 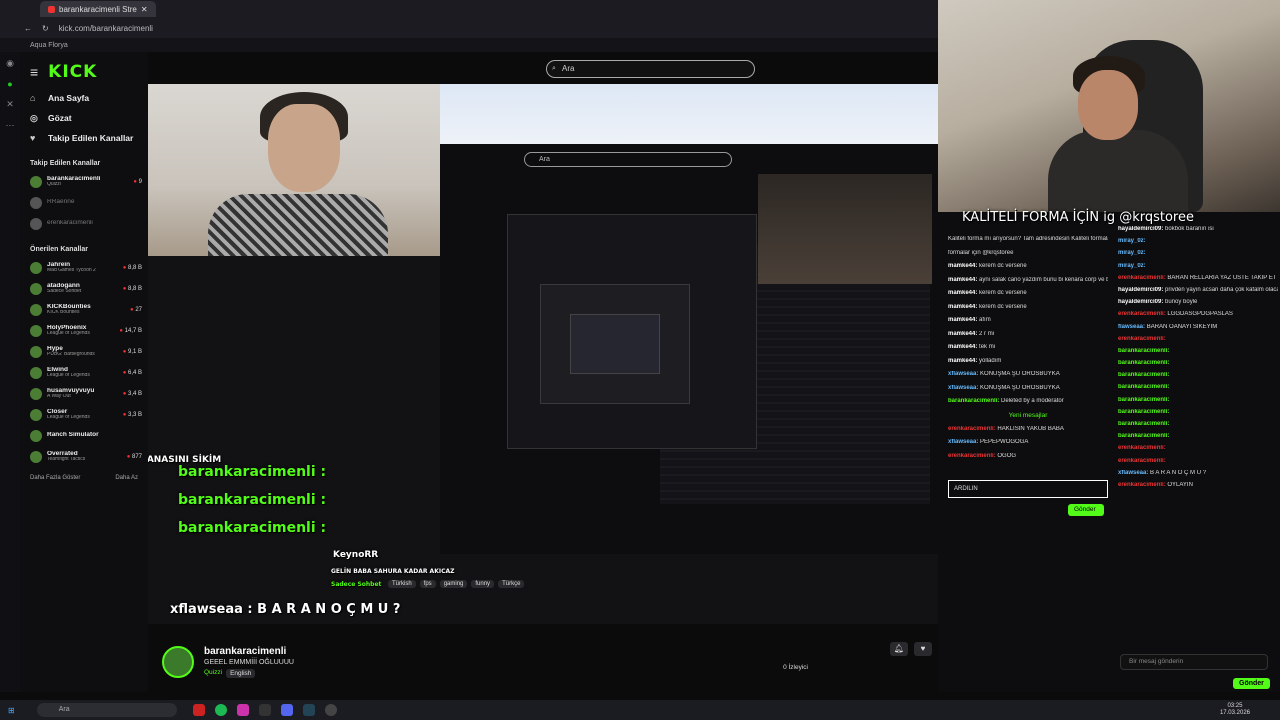 I want to click on channel-text: HolyPhoenix League of Legends, so click(x=80, y=331).